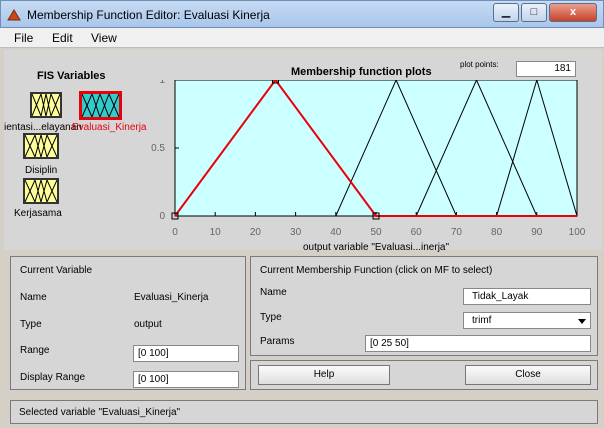 The image size is (604, 428). I want to click on help-button: Help, so click(324, 375).